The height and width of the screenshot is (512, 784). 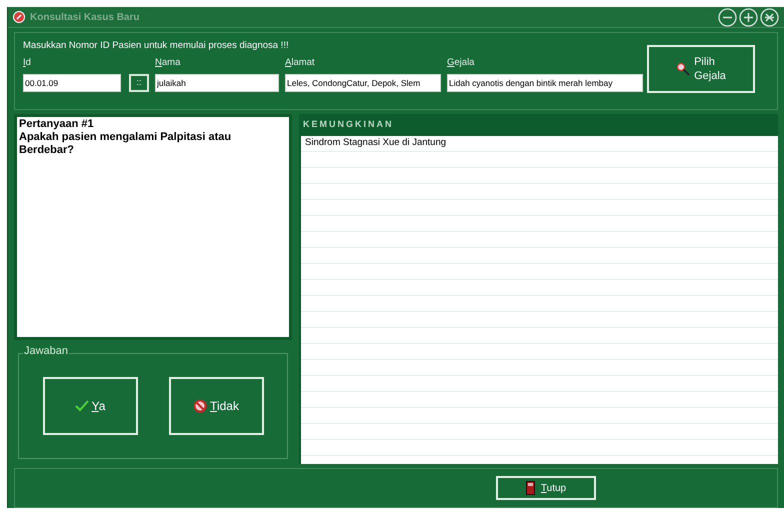 I want to click on question-text: Apakah pasien mengalami Palpitasi atau Berdebar?, so click(x=125, y=144).